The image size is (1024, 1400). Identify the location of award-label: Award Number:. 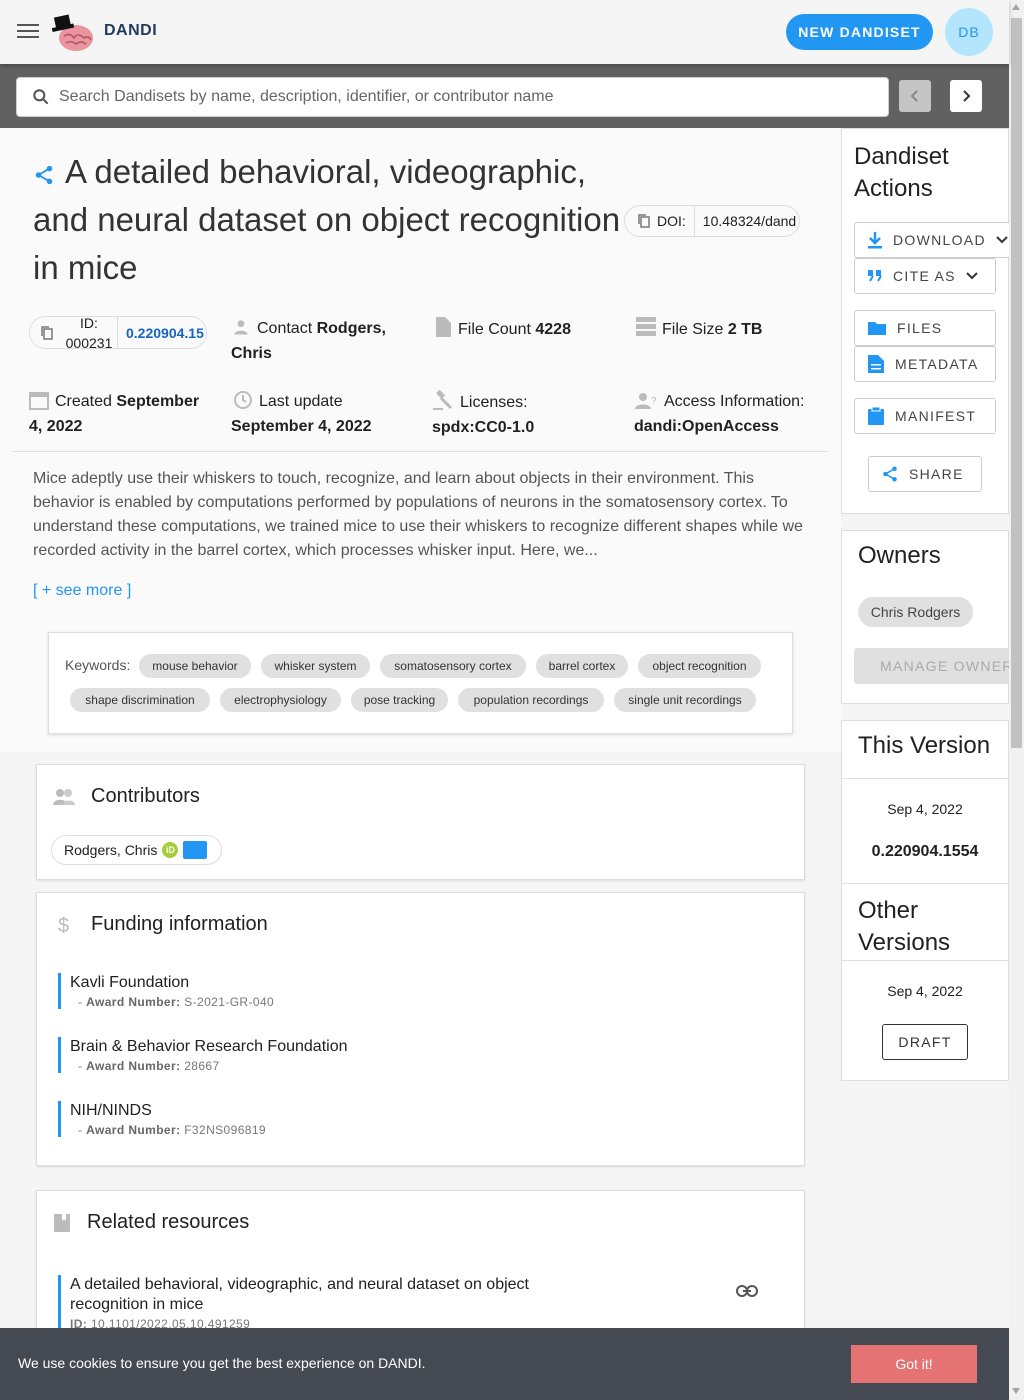
(133, 1002).